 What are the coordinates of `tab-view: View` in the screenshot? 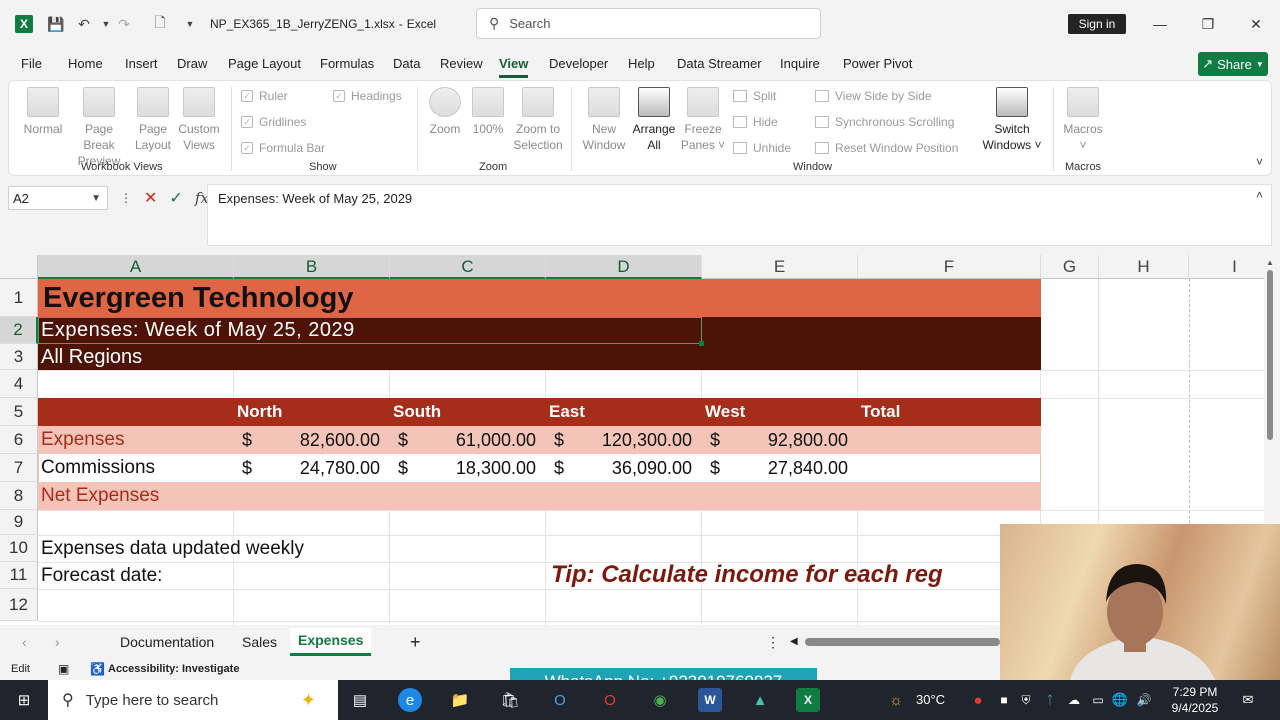 It's located at (514, 64).